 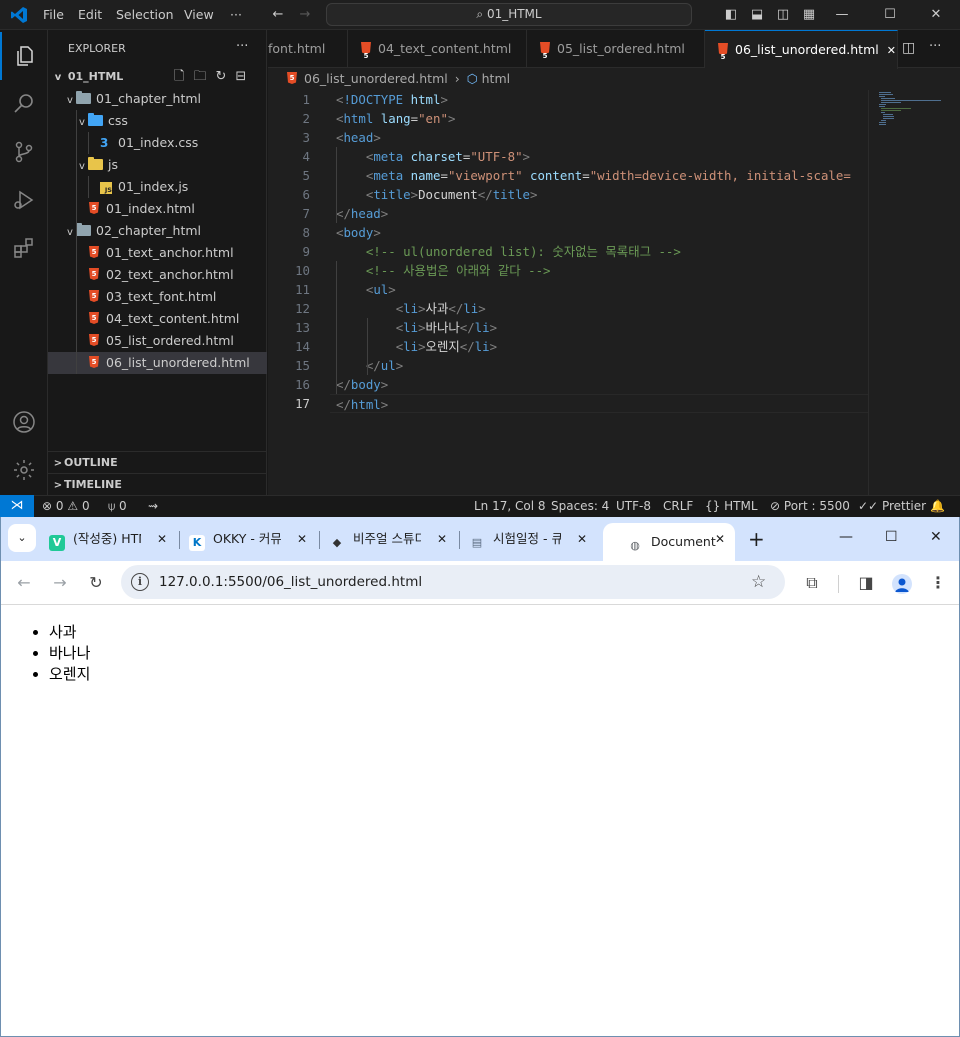 What do you see at coordinates (496, 78) in the screenshot?
I see `breadcrumb-symbol: html` at bounding box center [496, 78].